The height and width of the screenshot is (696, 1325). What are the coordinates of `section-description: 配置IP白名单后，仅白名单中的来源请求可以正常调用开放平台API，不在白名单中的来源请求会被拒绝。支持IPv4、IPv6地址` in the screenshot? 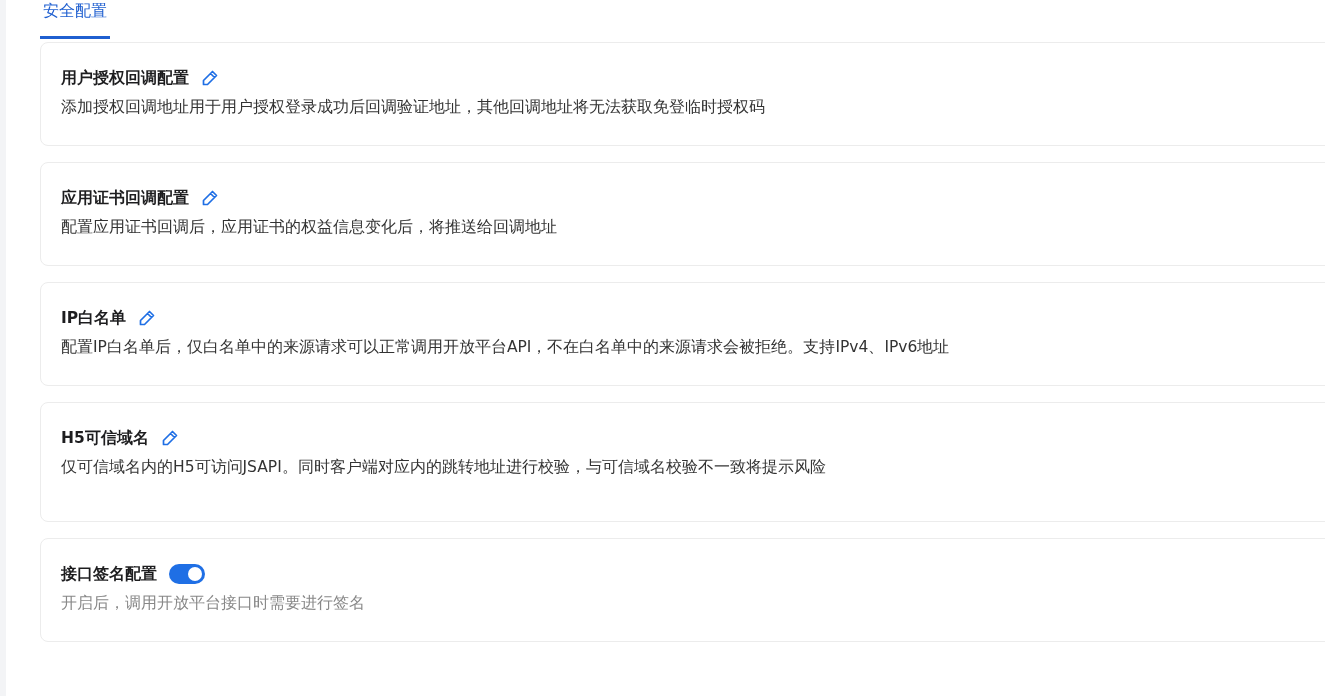 It's located at (506, 347).